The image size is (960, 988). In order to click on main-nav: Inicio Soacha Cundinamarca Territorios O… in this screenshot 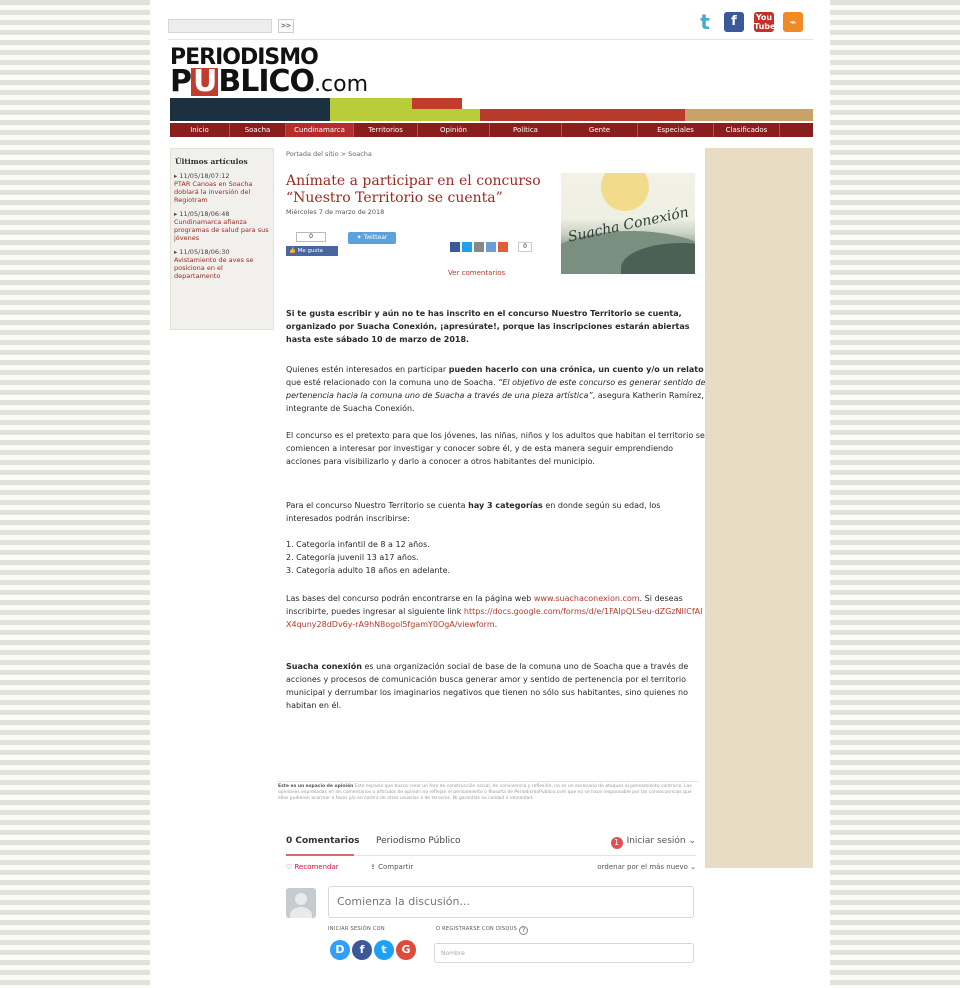, I will do `click(491, 130)`.